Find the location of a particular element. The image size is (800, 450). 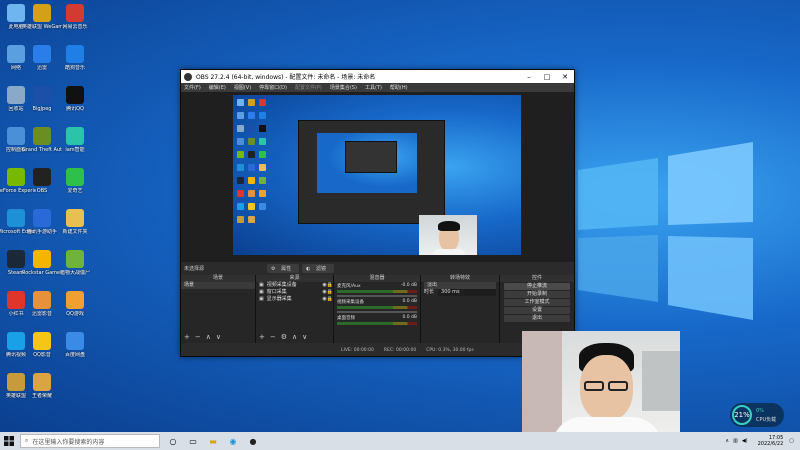

source-item: ▣ 窗口采集 ◉ 🔒 is located at coordinates (294, 292).